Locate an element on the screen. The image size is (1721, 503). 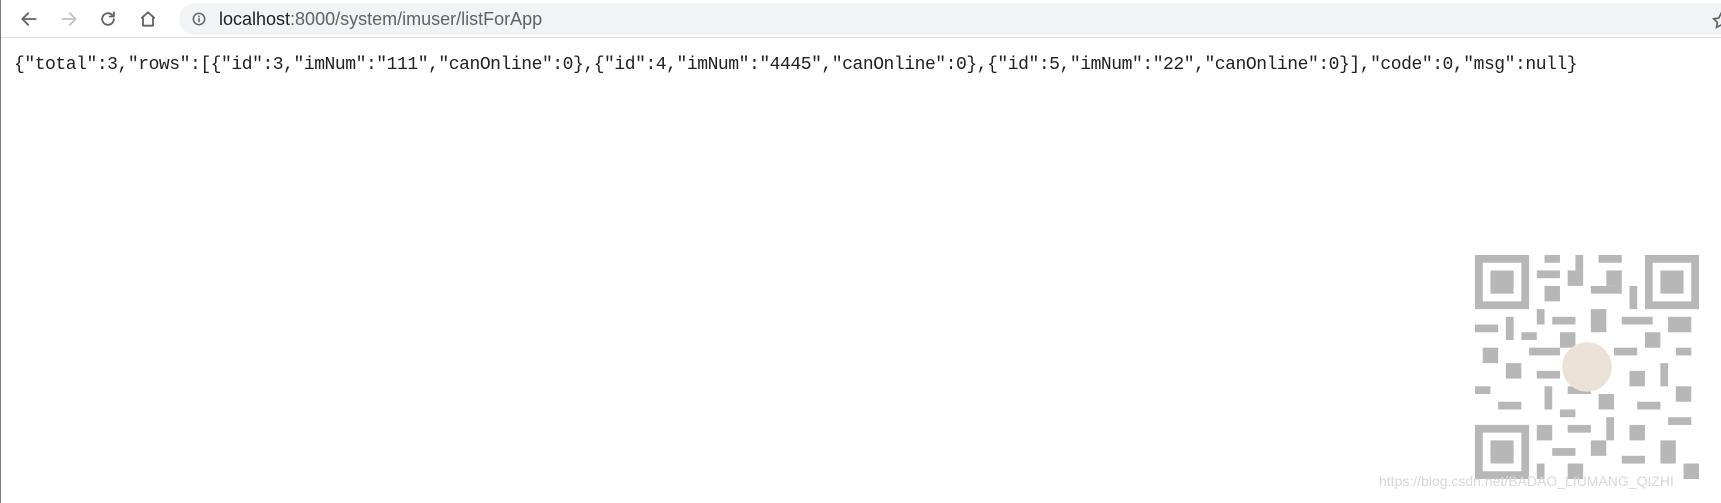
qr-code-image is located at coordinates (1587, 367).